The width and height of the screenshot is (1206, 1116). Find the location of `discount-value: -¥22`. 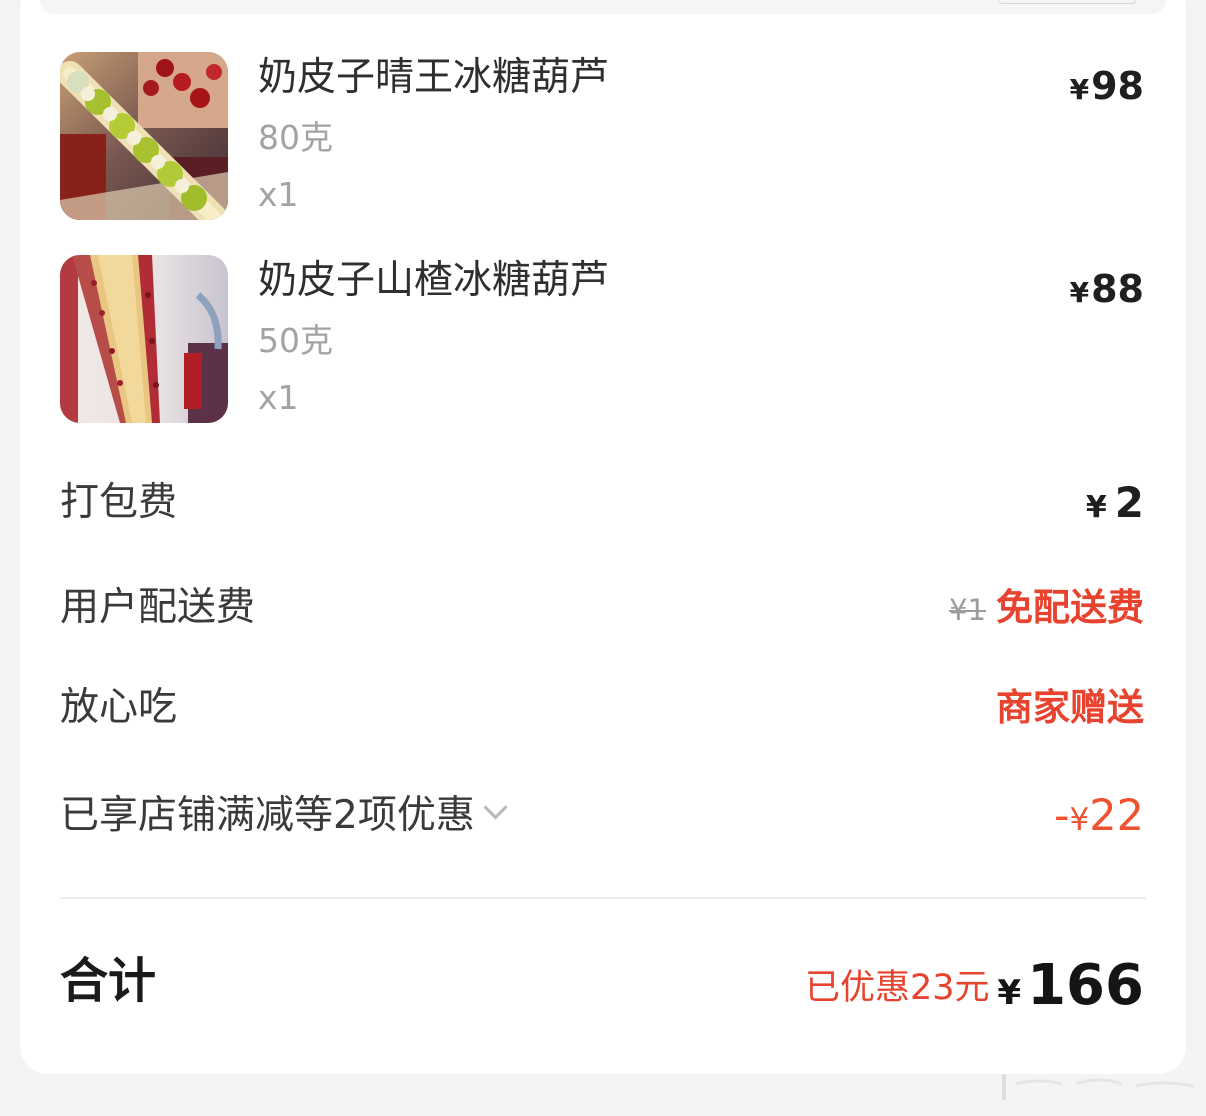

discount-value: -¥22 is located at coordinates (1099, 818).